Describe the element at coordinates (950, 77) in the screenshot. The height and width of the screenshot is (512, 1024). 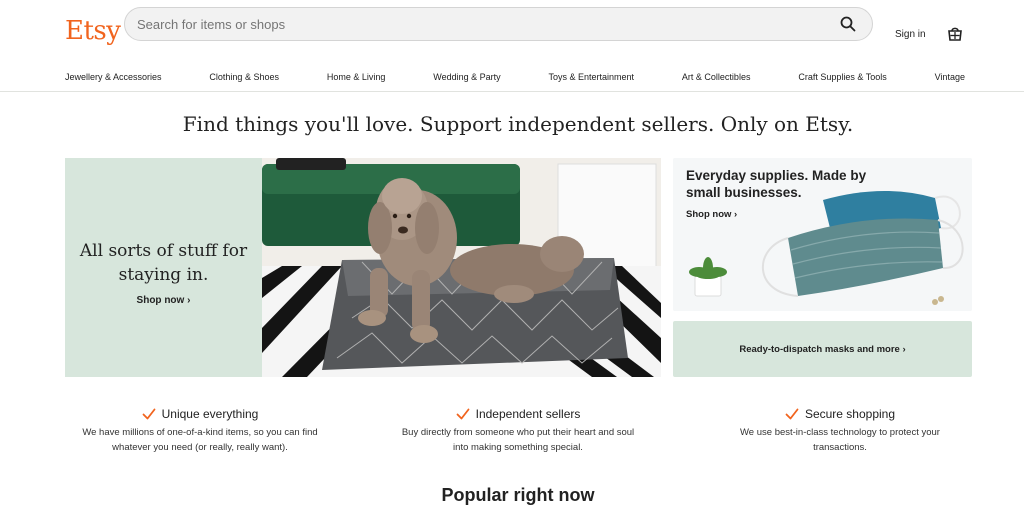
I see `nav-item-vintage: Vintage` at that location.